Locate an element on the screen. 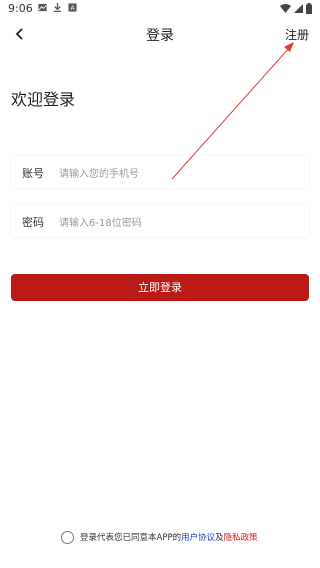 The image size is (320, 568). battery-icon is located at coordinates (309, 8).